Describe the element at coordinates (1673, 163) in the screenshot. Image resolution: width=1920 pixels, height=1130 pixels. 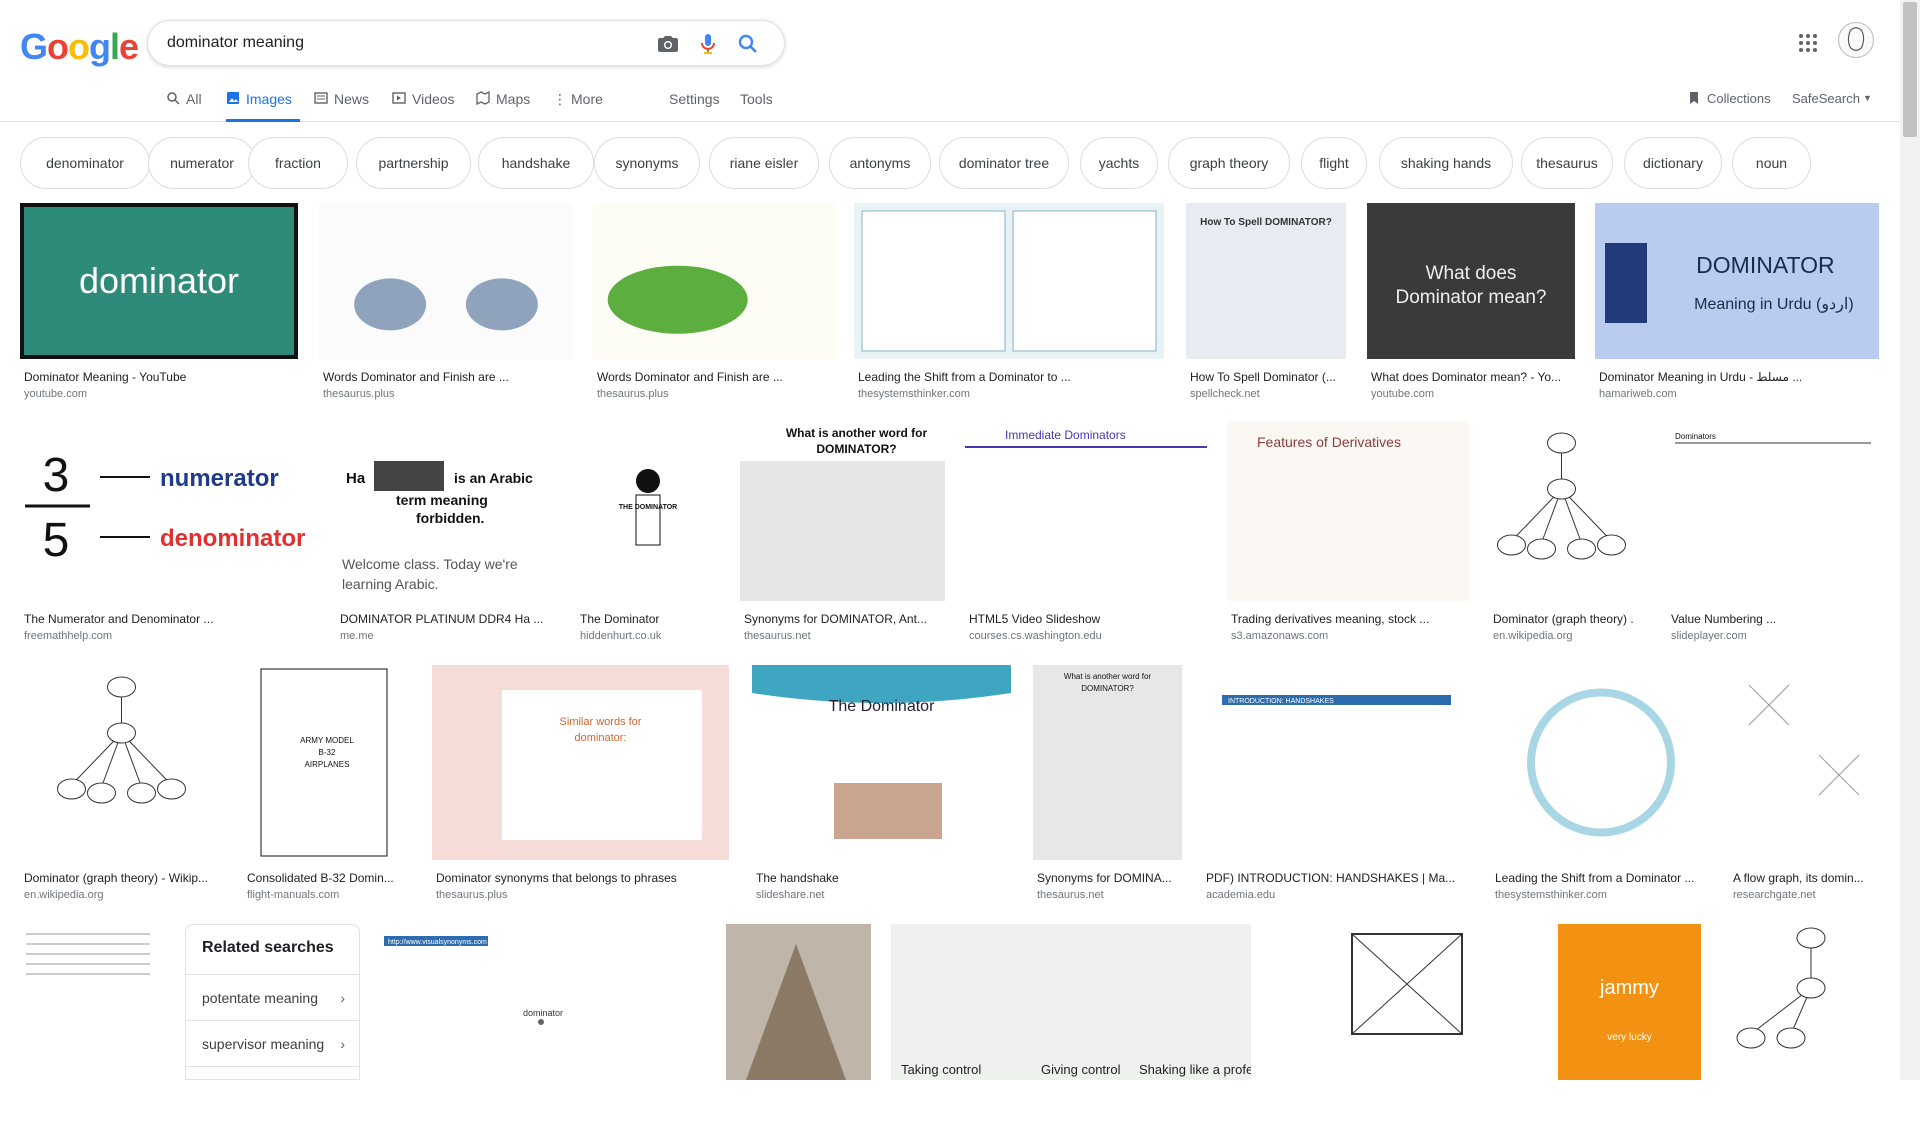
I see `chip-dictionary: dictionary` at that location.